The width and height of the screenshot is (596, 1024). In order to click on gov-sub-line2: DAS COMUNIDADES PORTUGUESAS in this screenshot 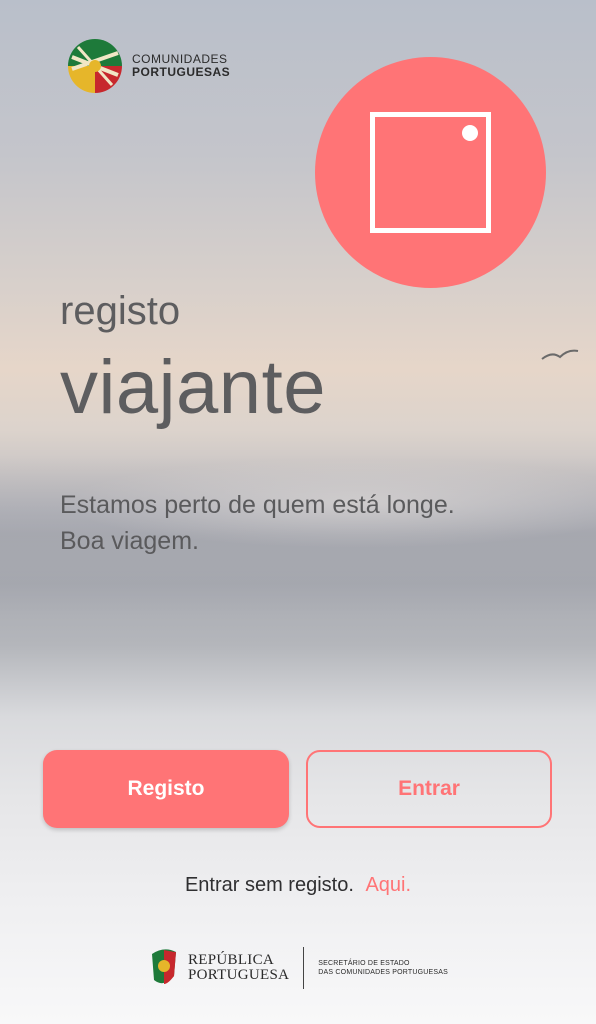, I will do `click(383, 972)`.